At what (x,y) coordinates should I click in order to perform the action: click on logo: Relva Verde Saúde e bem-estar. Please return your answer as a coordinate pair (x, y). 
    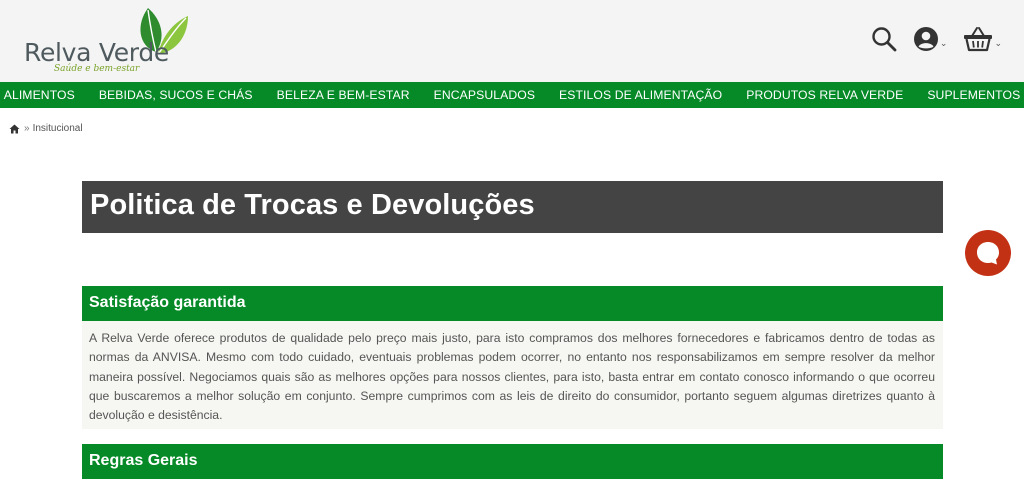
    Looking at the image, I should click on (109, 42).